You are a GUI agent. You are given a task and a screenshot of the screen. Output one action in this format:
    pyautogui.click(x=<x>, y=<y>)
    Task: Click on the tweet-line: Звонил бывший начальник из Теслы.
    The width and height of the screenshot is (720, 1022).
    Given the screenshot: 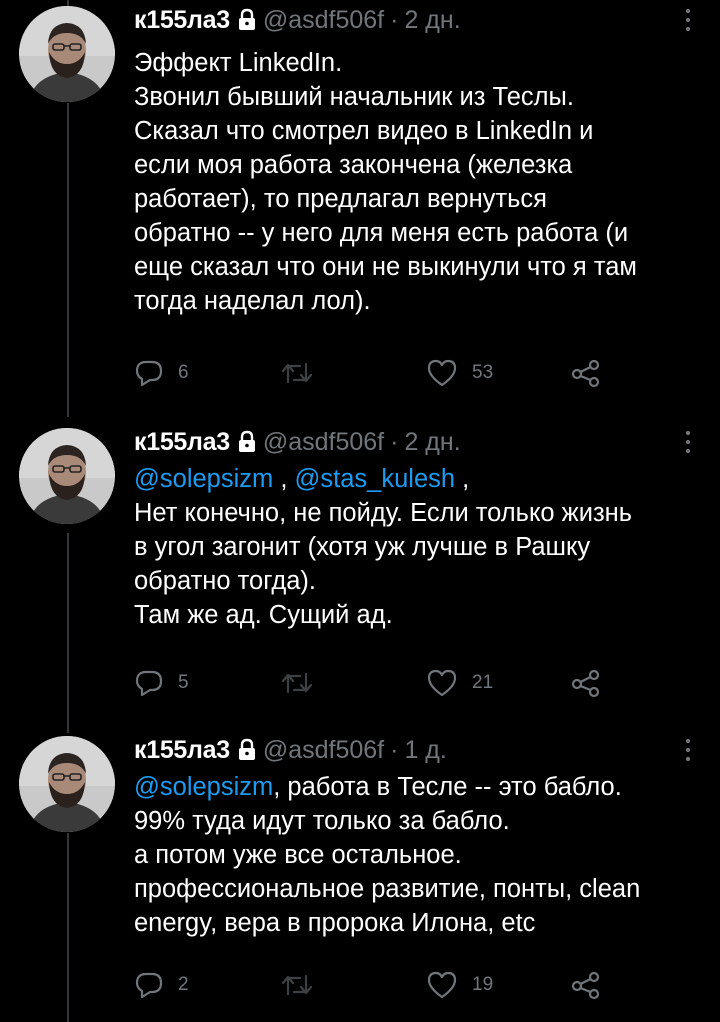 What is the action you would take?
    pyautogui.click(x=354, y=97)
    